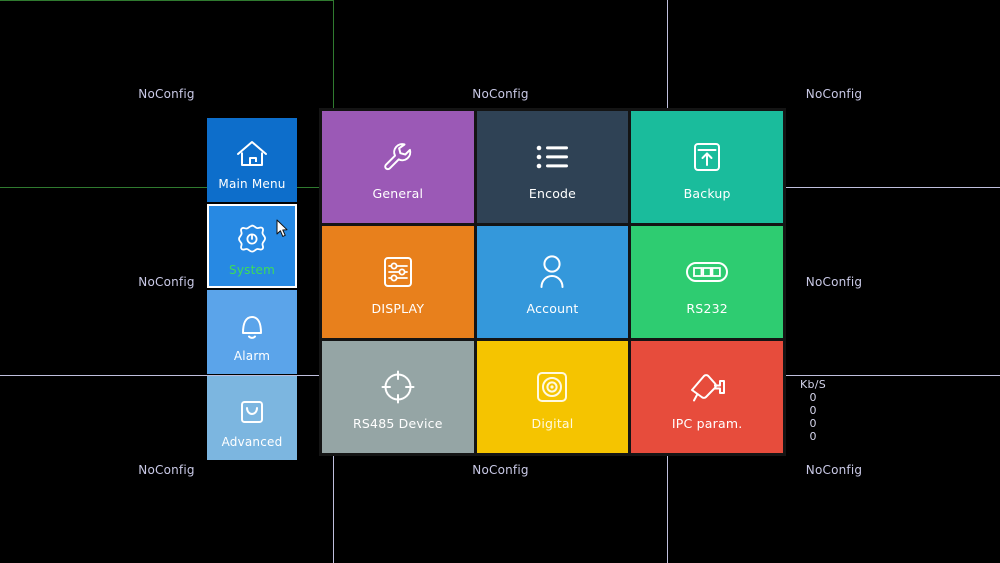  Describe the element at coordinates (398, 193) in the screenshot. I see `menu-tile-label: General` at that location.